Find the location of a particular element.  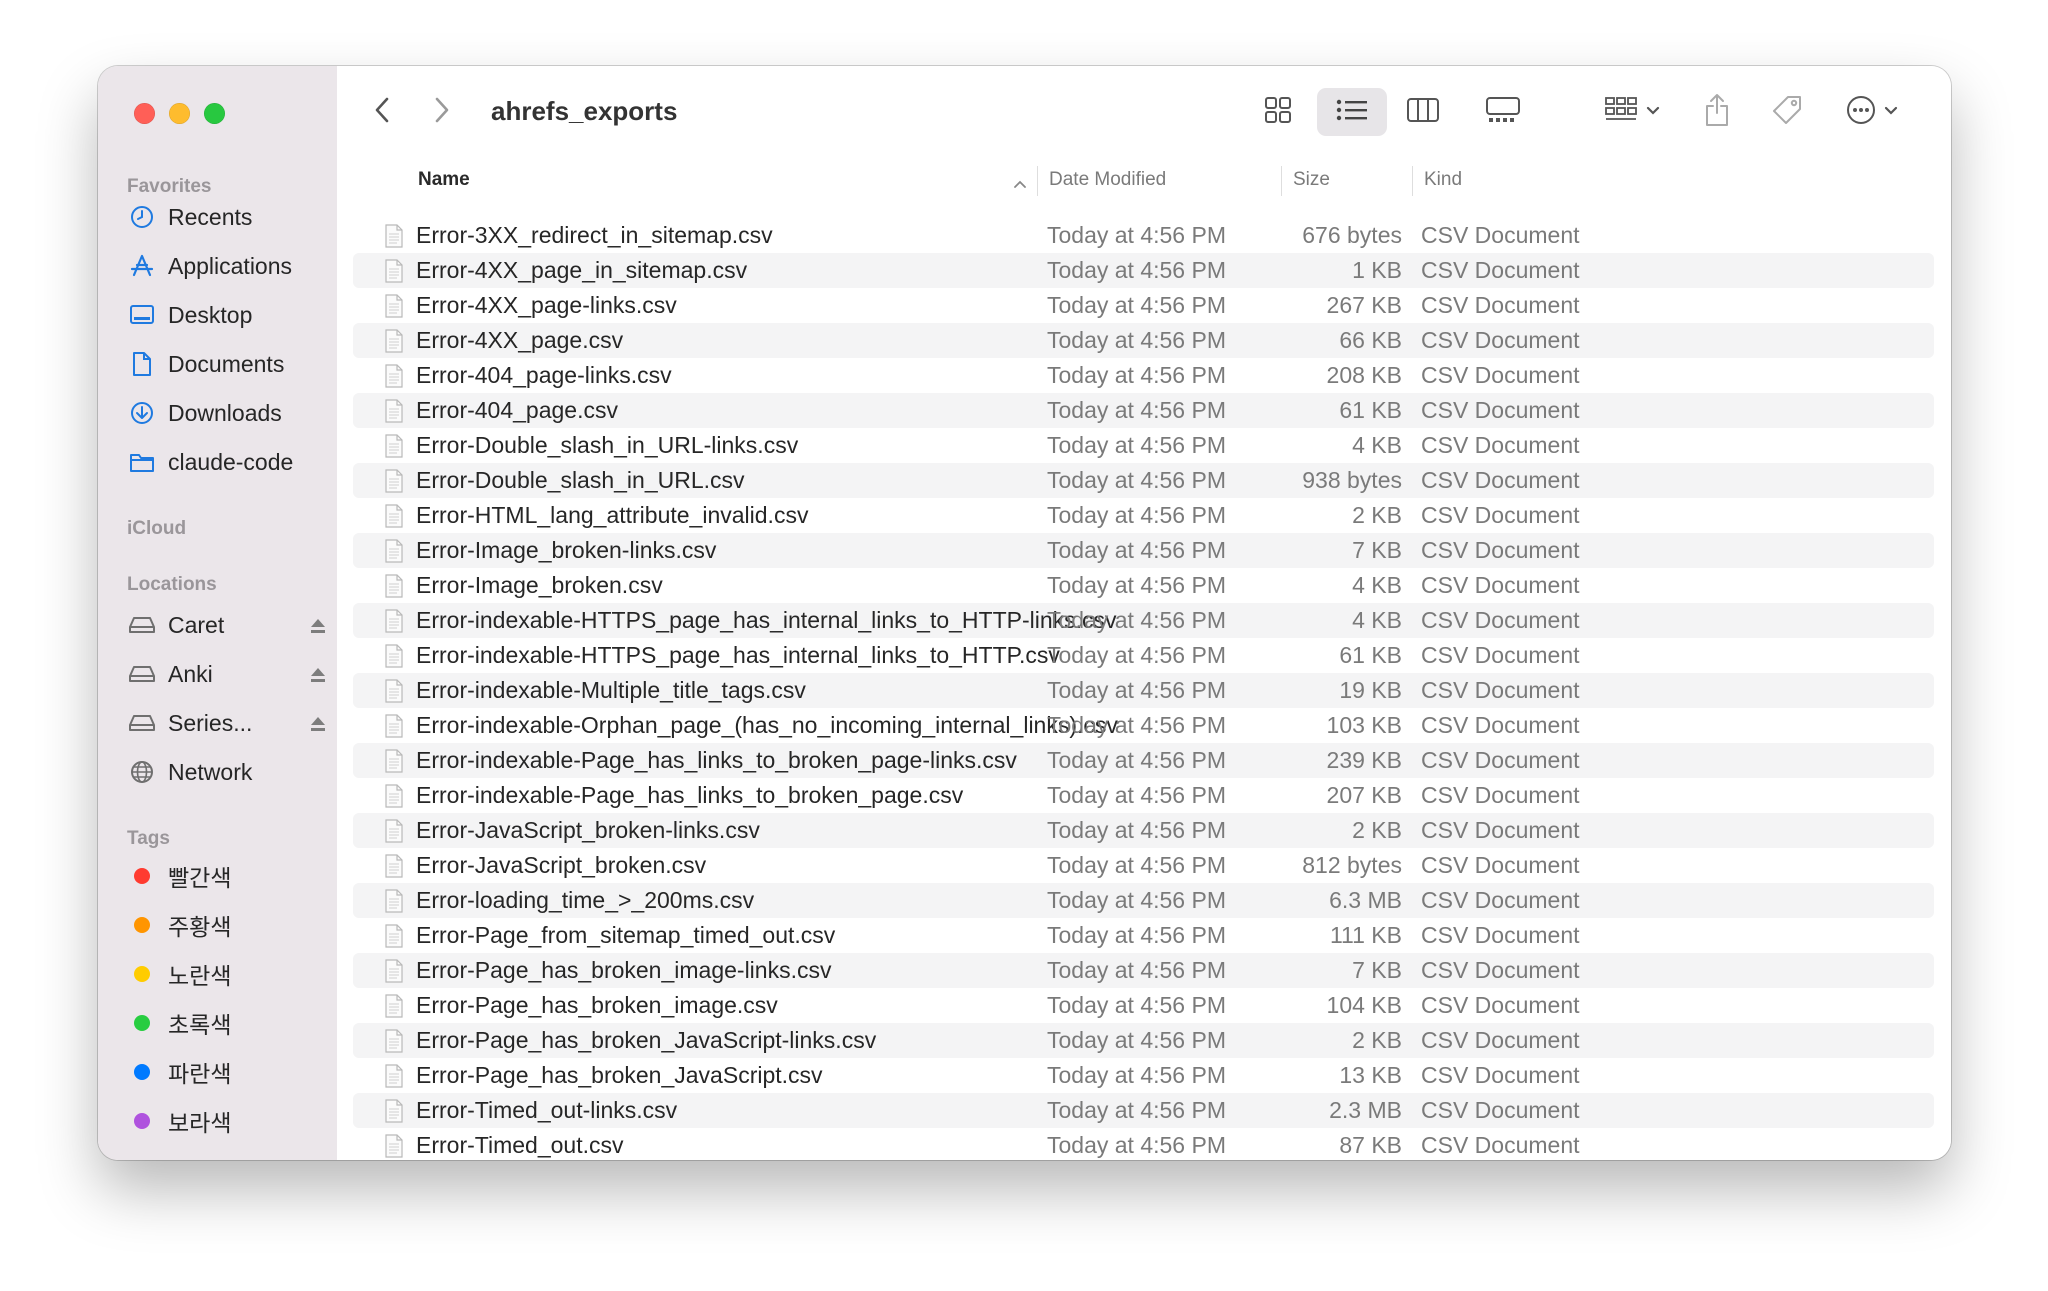

column-header-name: Name is located at coordinates (444, 180).